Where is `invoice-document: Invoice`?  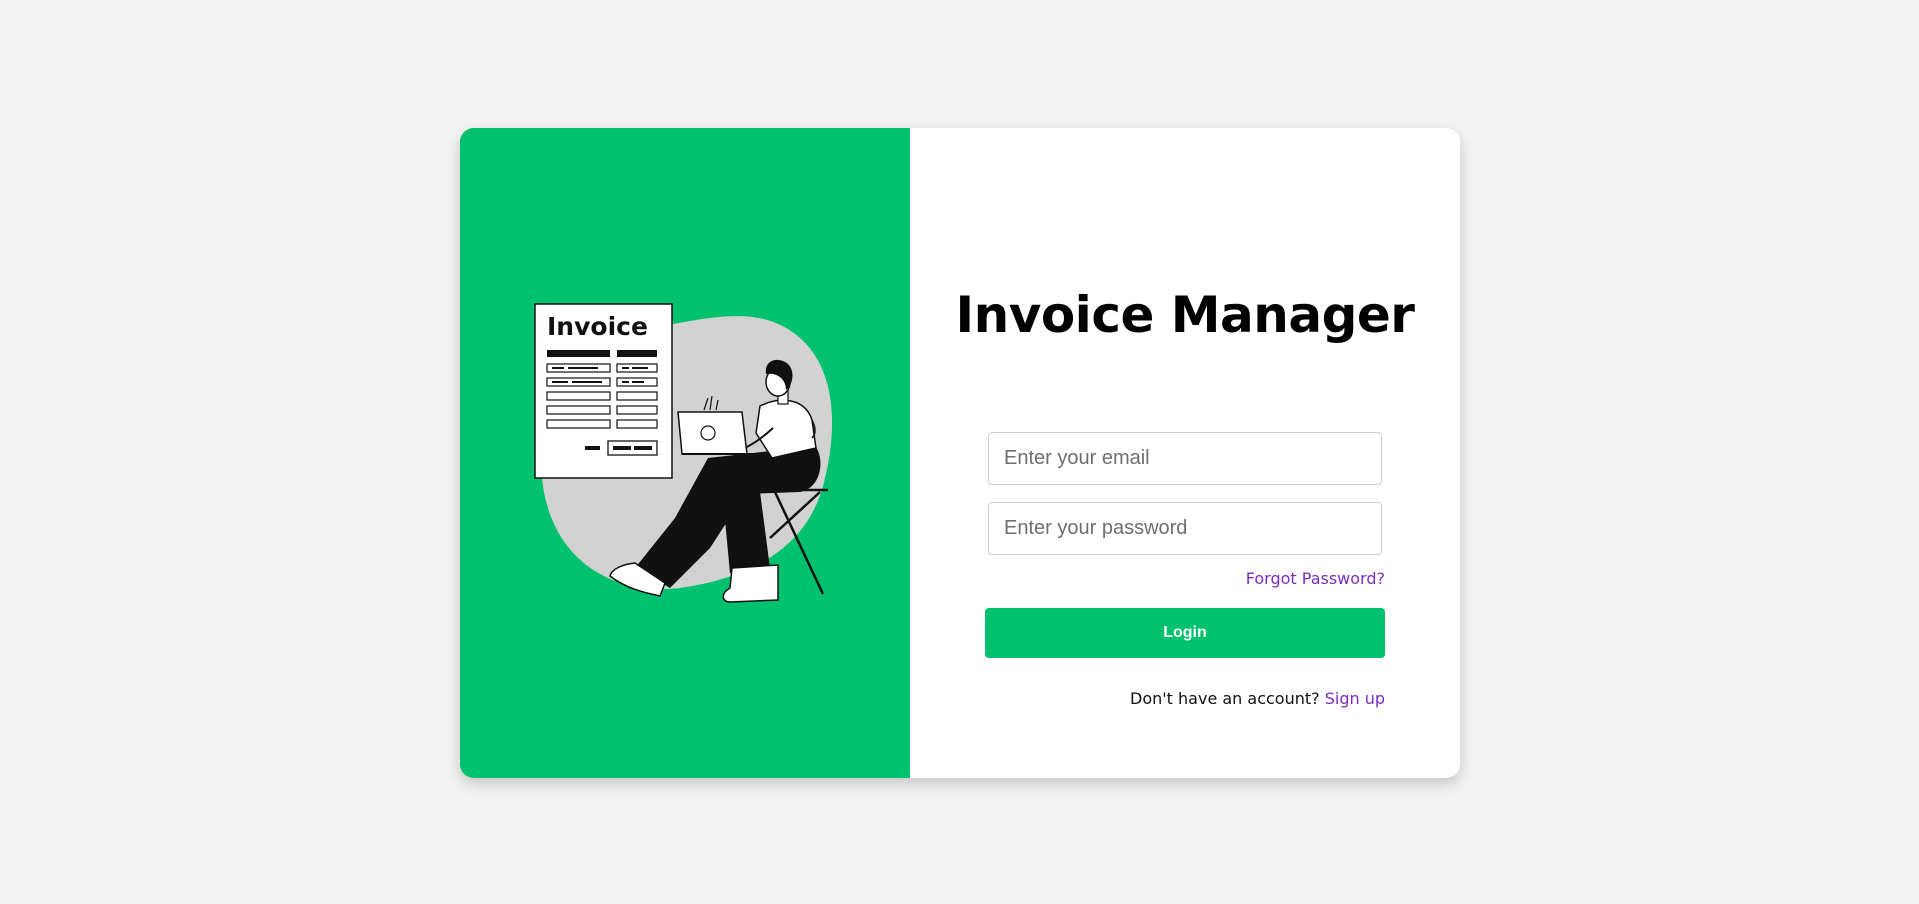
invoice-document: Invoice is located at coordinates (603, 391).